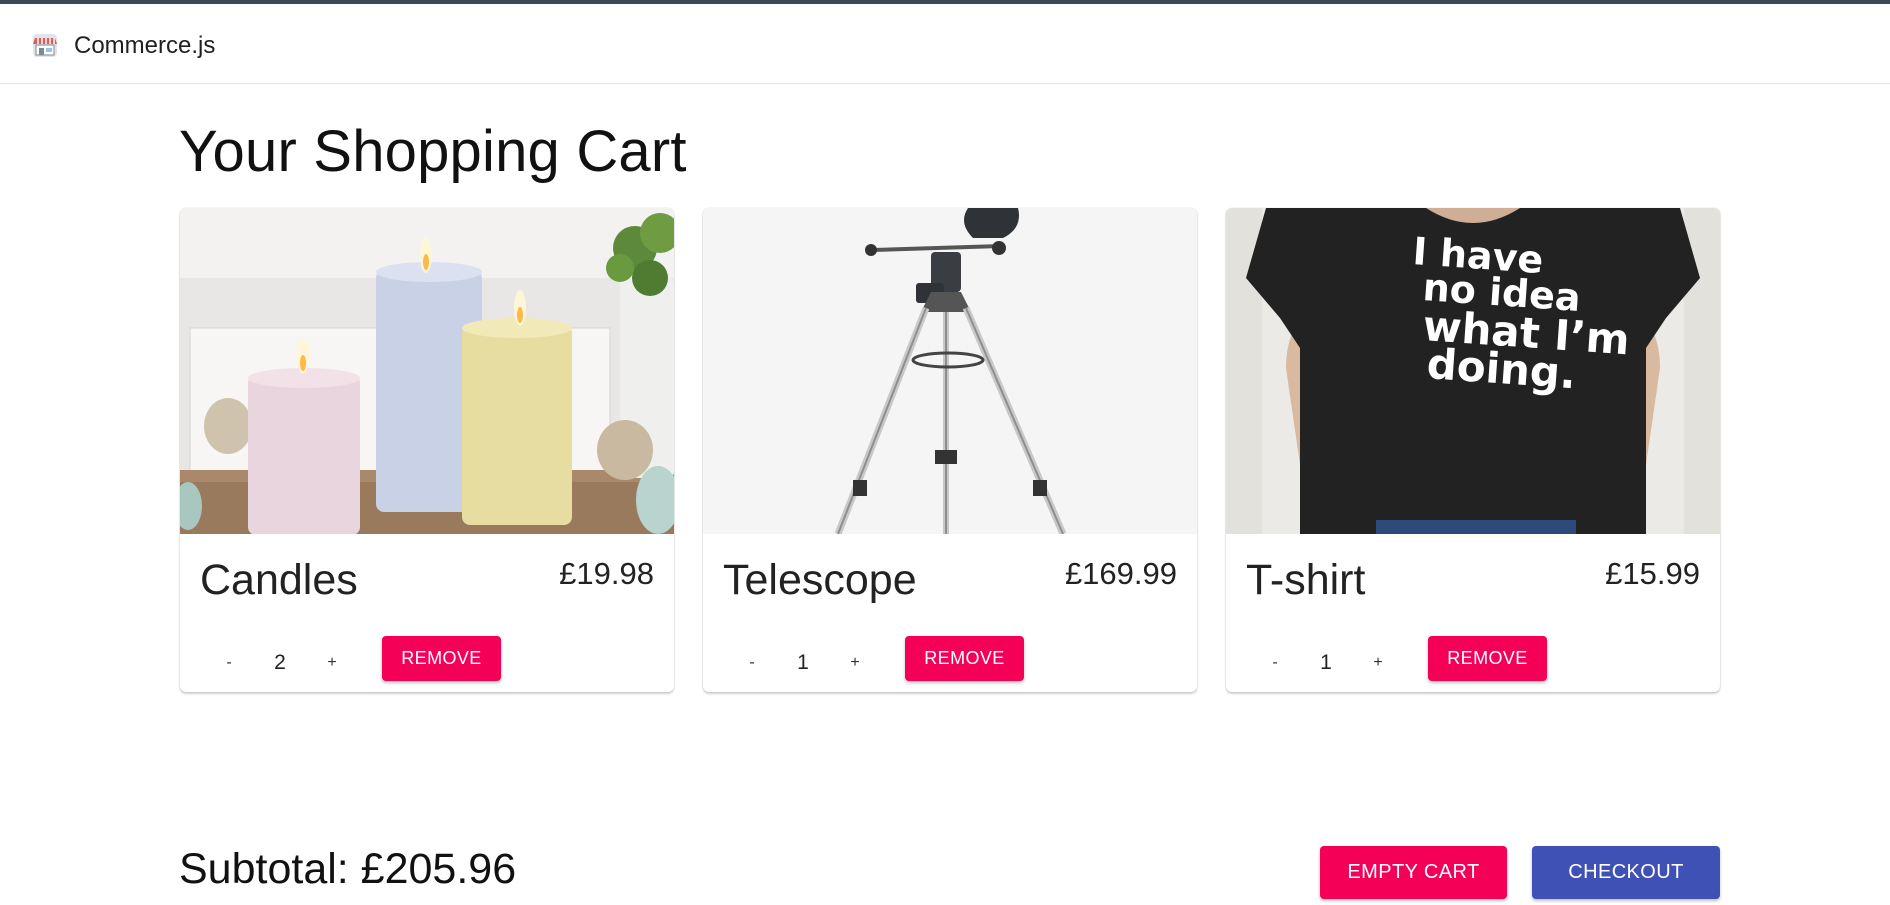 This screenshot has height=905, width=1890. I want to click on quantity-value: 2, so click(280, 662).